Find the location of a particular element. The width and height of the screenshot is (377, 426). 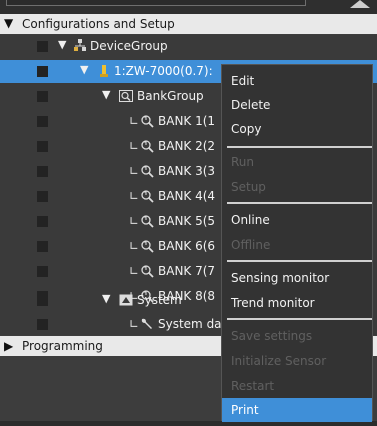

menu-item-label: Setup is located at coordinates (248, 187).